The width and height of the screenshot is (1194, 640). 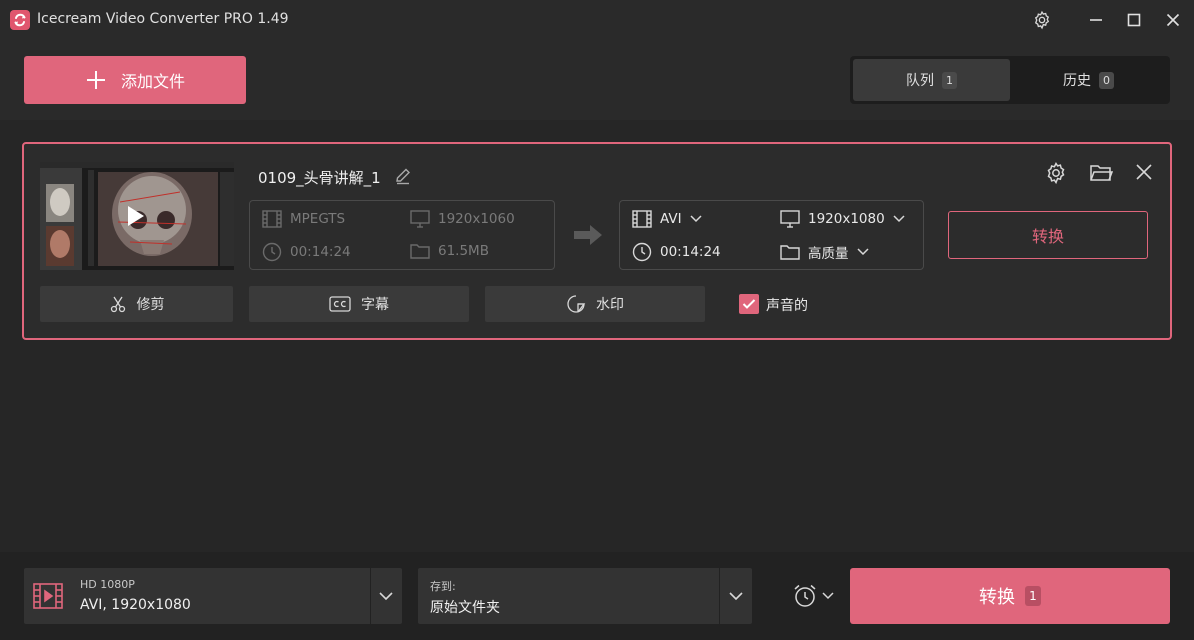 I want to click on tab-history-count: 0, so click(x=1106, y=80).